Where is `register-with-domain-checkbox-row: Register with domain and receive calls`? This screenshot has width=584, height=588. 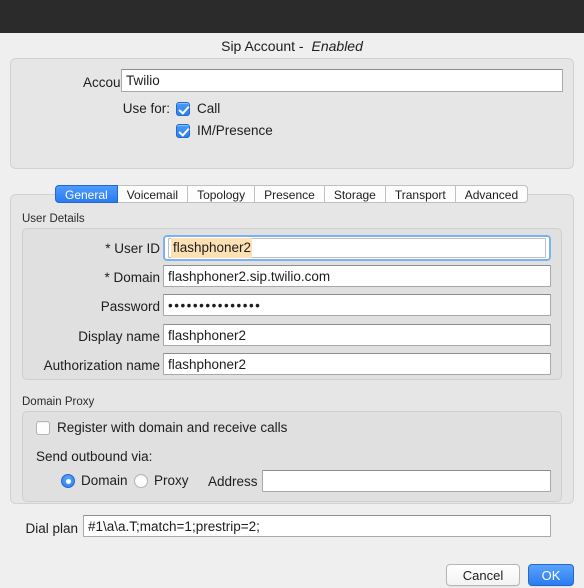 register-with-domain-checkbox-row: Register with domain and receive calls is located at coordinates (161, 427).